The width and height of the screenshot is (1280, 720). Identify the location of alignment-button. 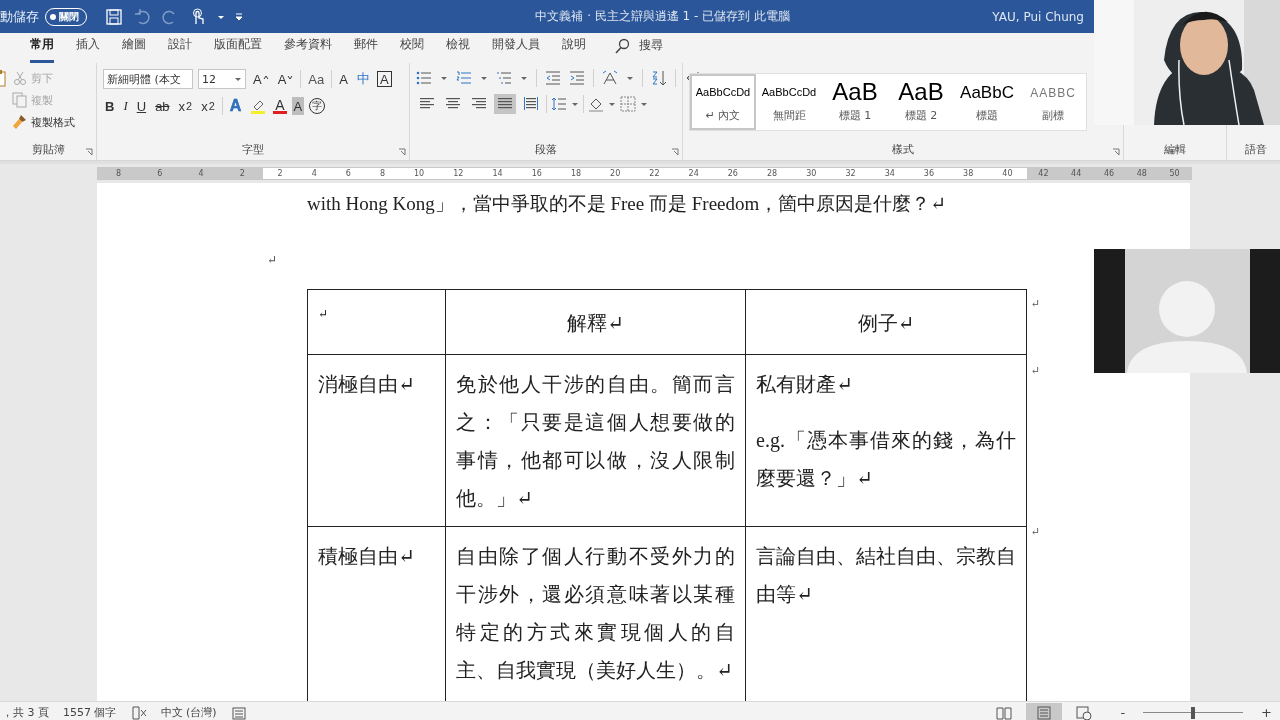
(505, 104).